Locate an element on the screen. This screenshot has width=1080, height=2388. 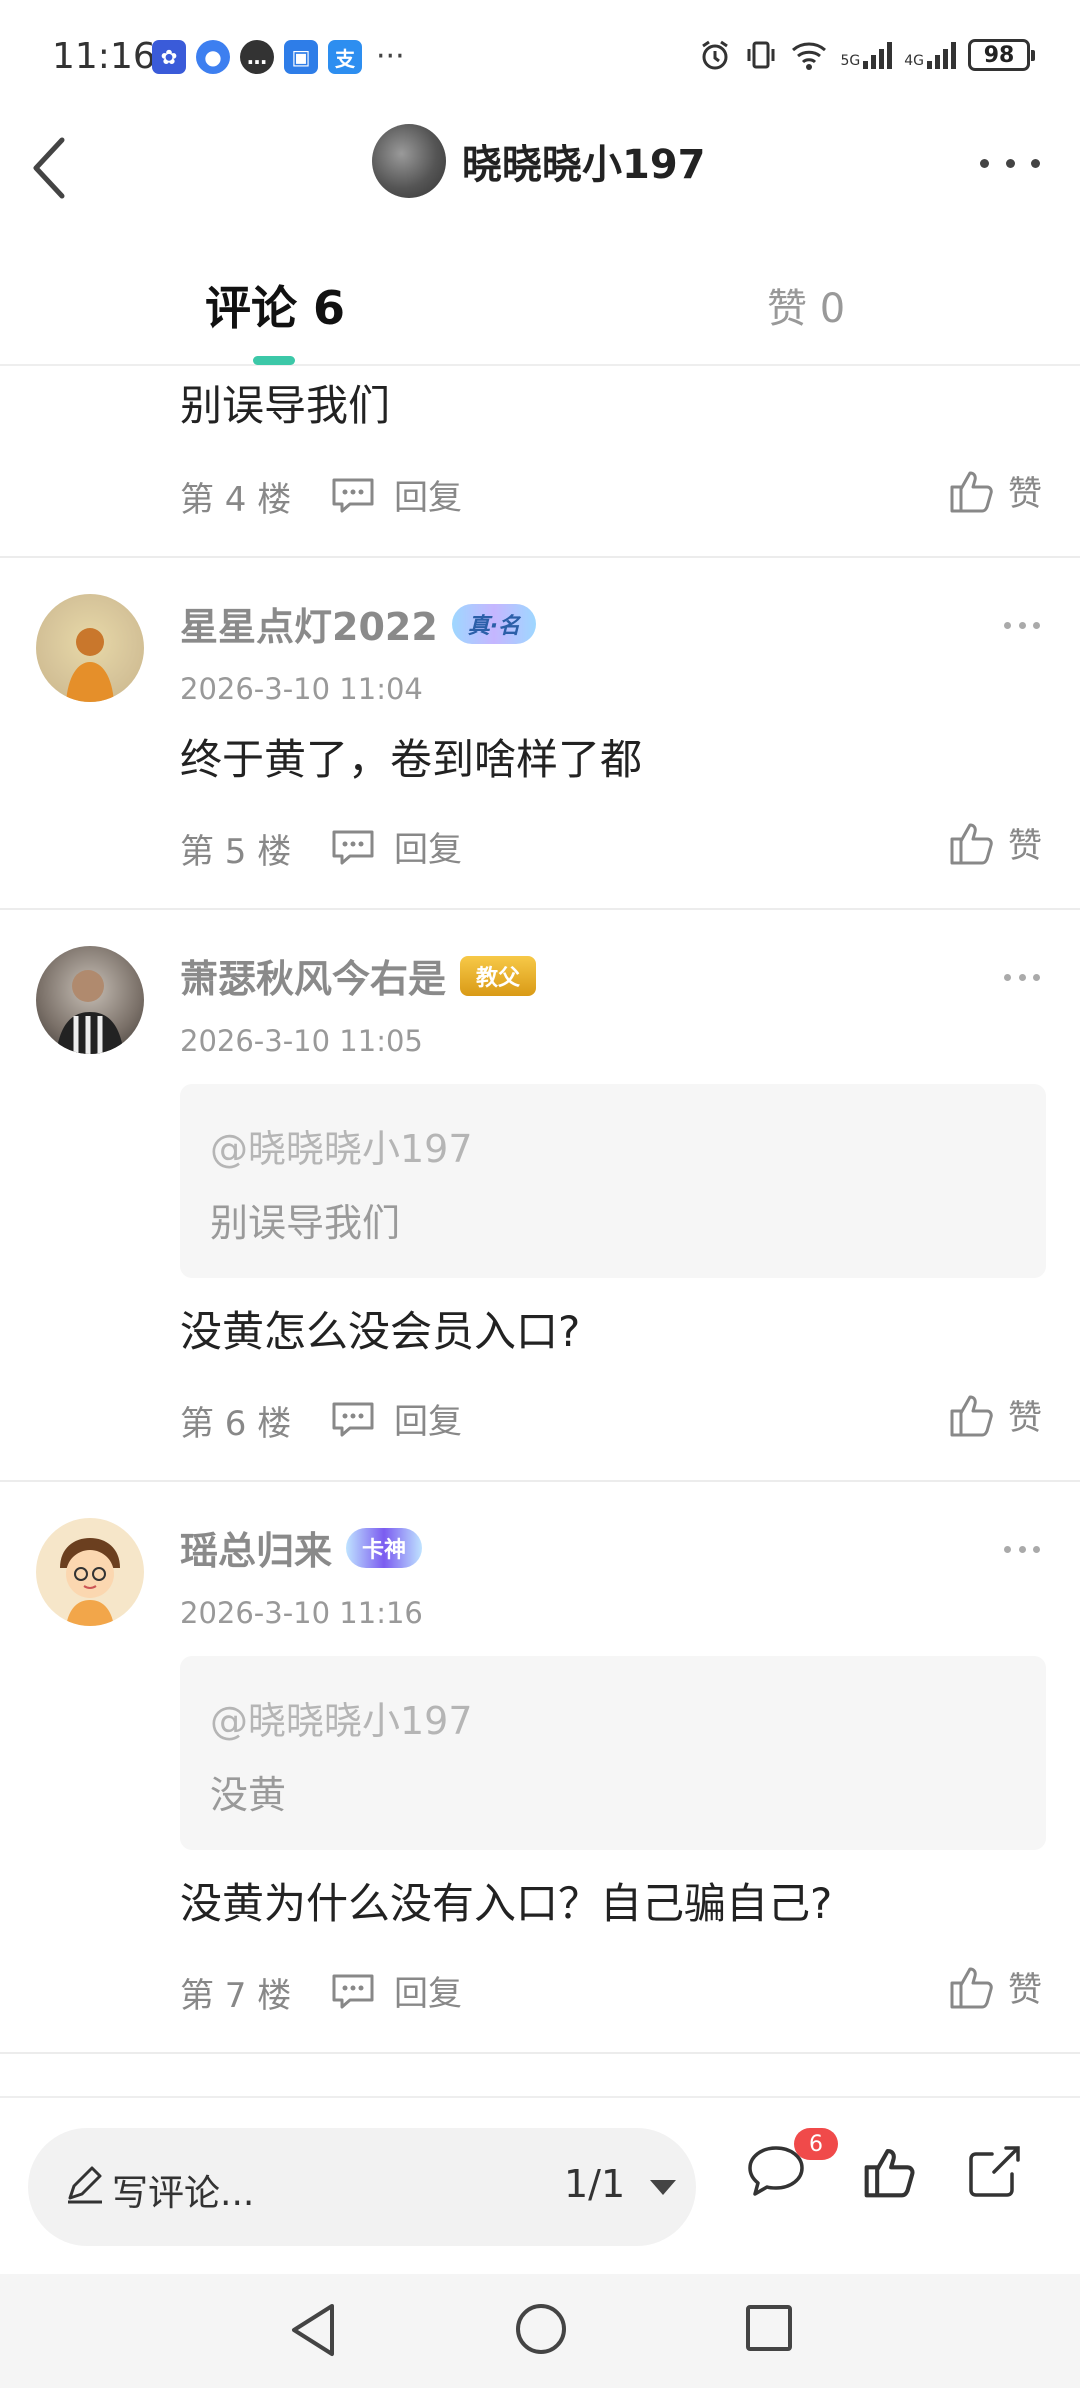
page-indicator: 1/1 is located at coordinates (594, 2184).